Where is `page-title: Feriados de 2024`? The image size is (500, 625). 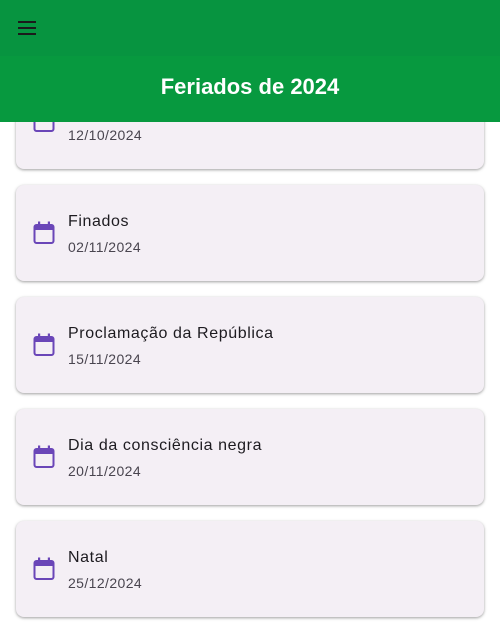
page-title: Feriados de 2024 is located at coordinates (250, 86).